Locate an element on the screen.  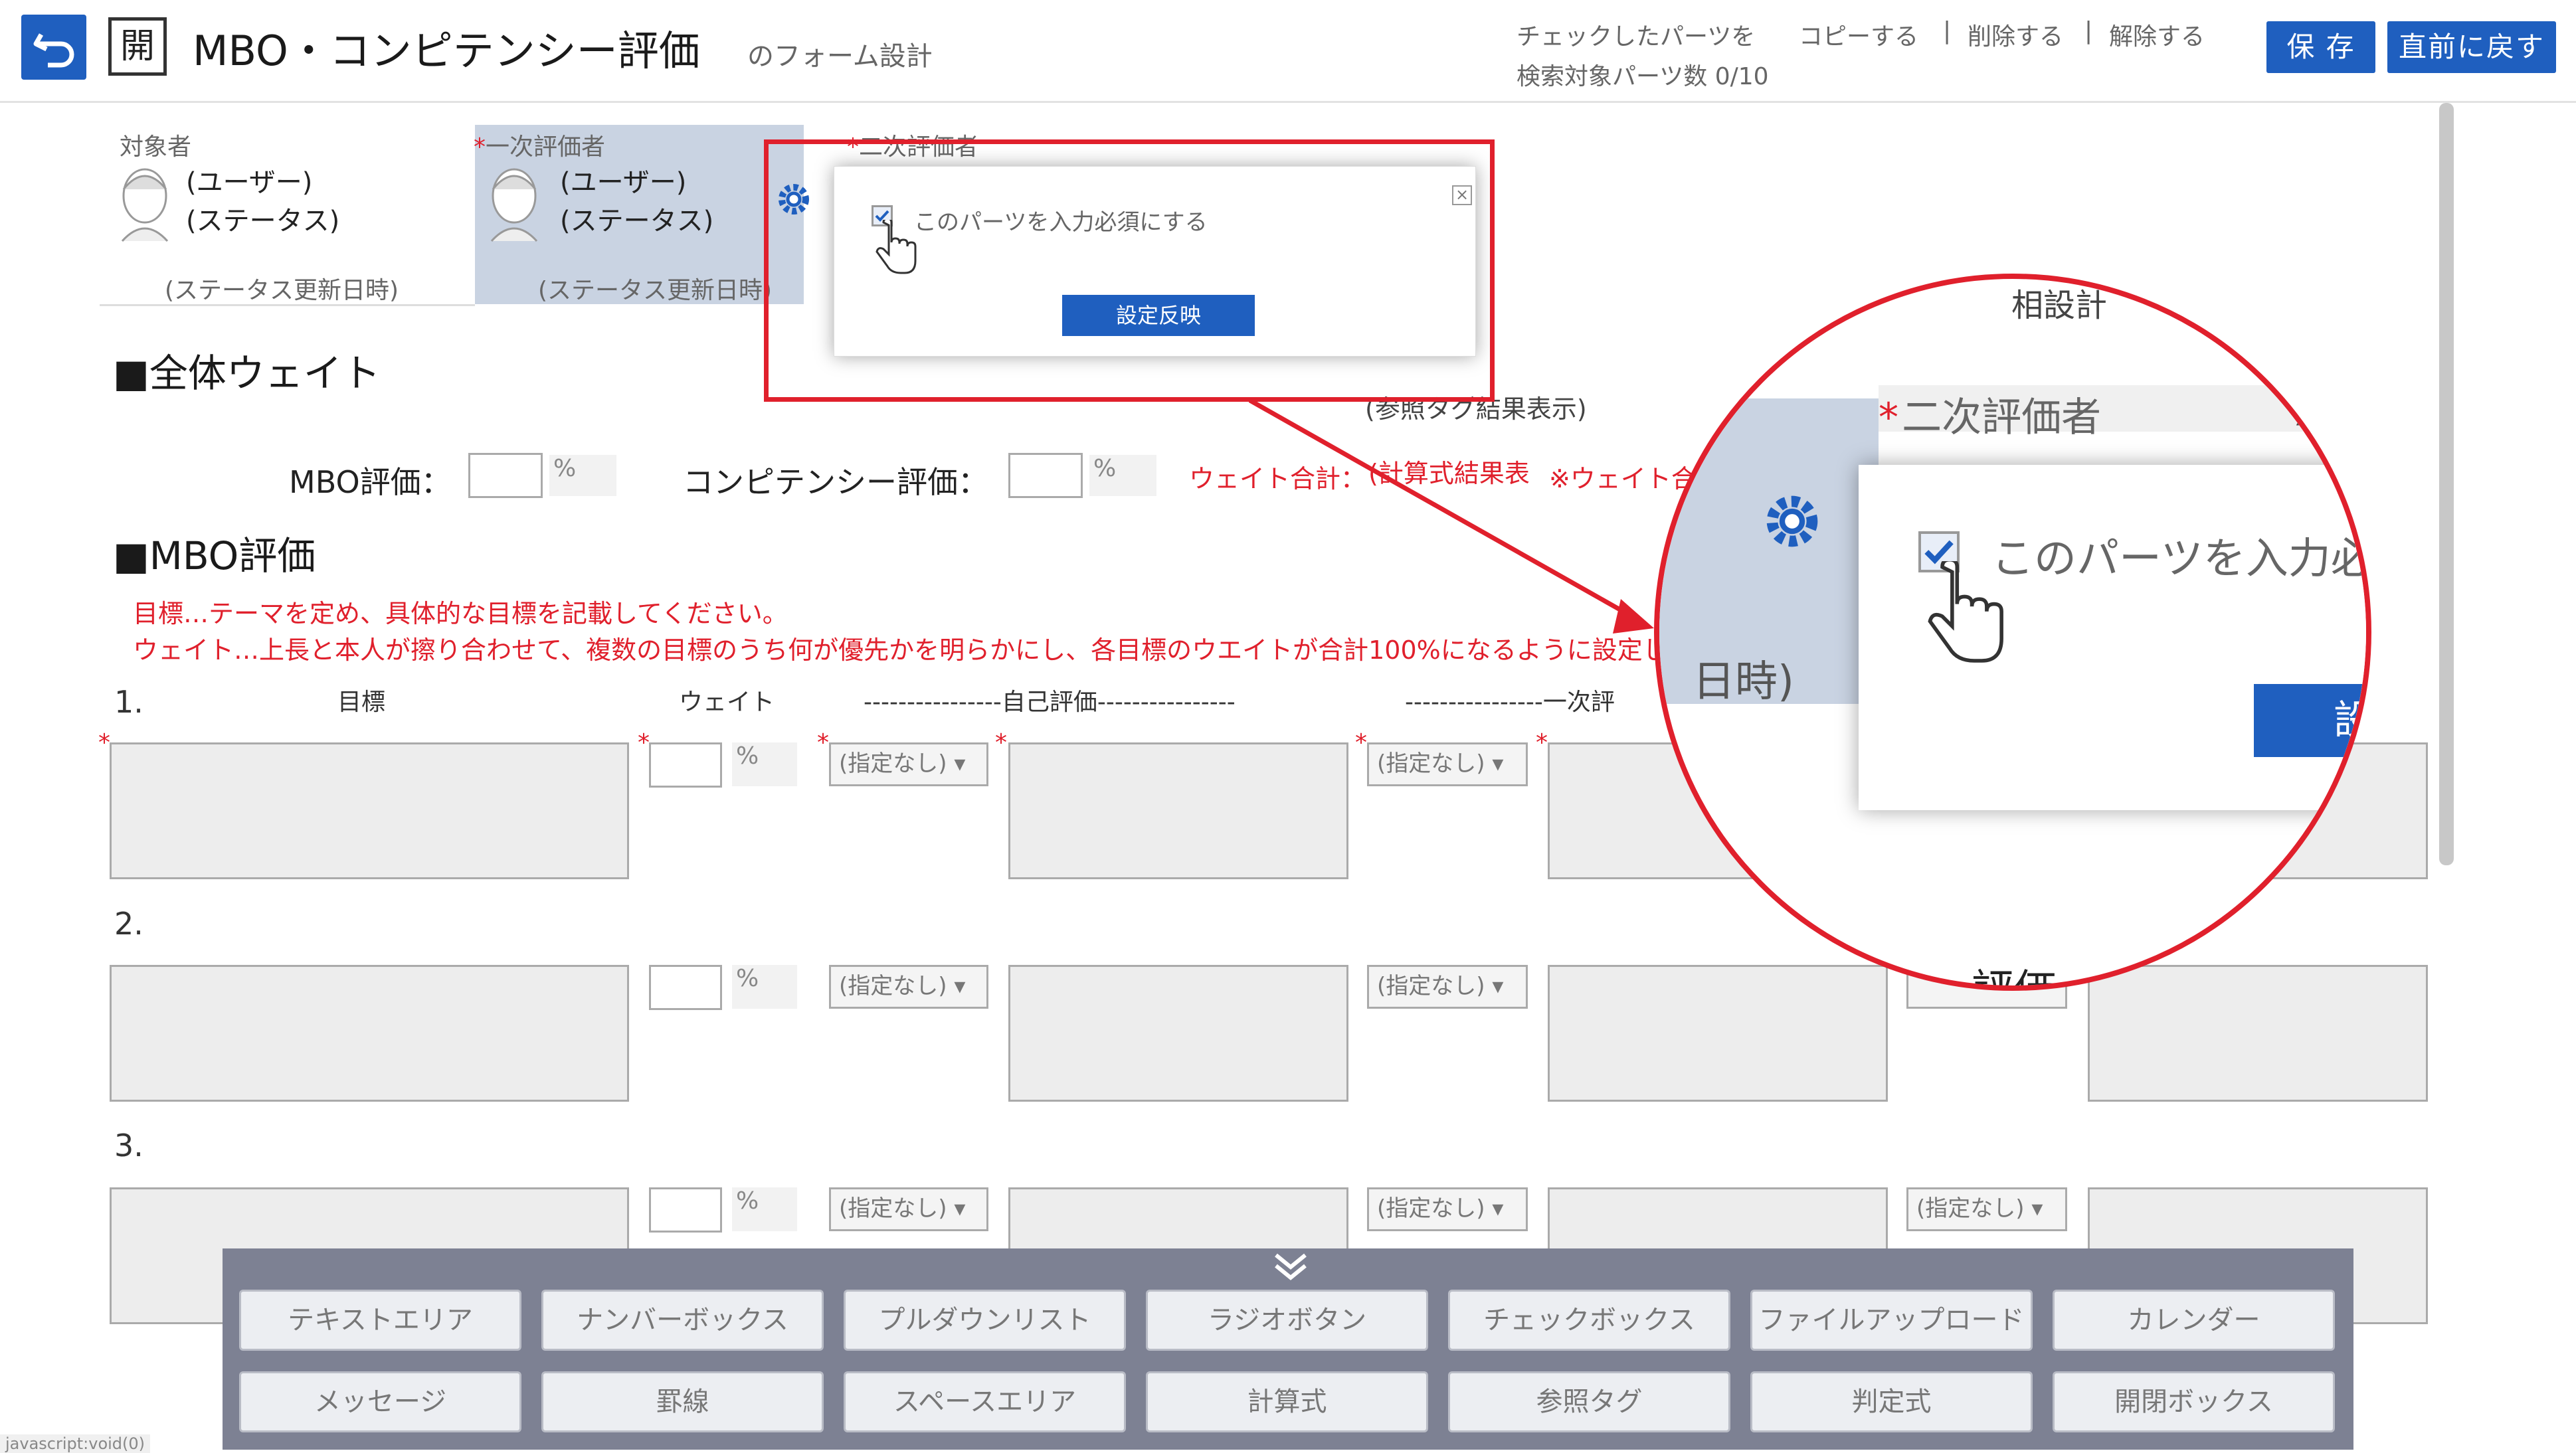
part-pulldown-button: プルダウンリスト is located at coordinates (985, 1320).